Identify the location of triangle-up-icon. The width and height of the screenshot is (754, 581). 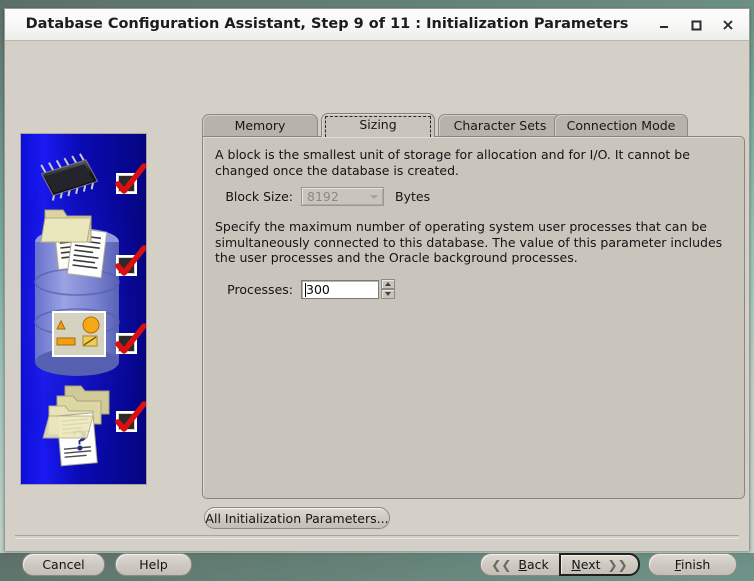
(388, 284).